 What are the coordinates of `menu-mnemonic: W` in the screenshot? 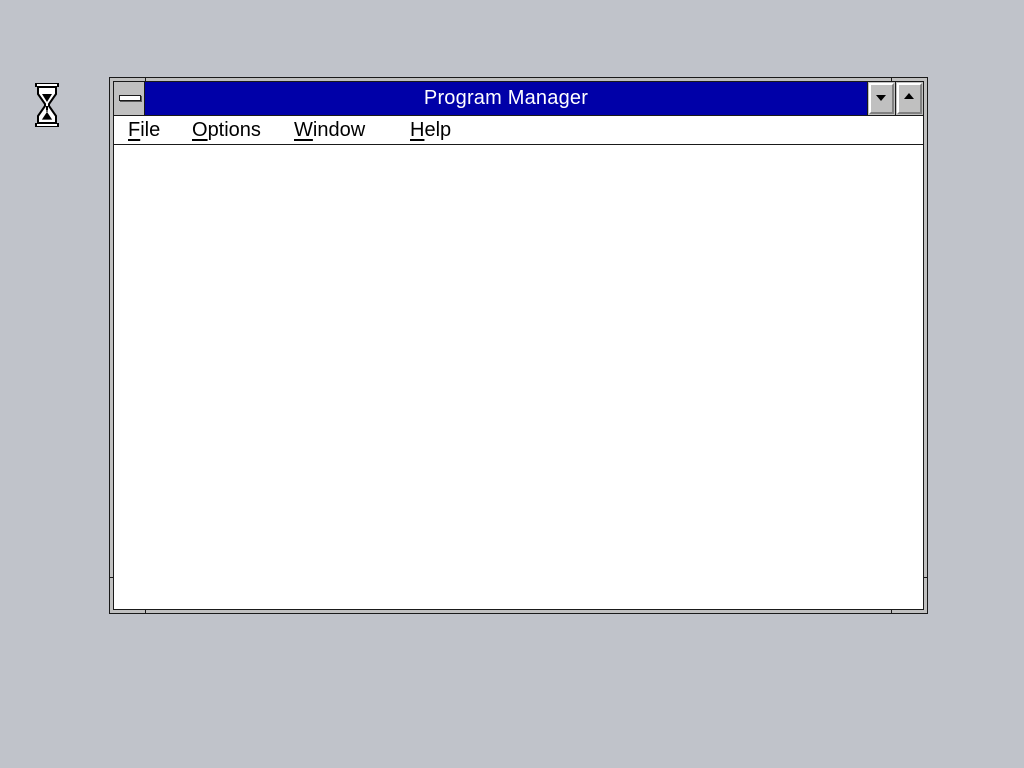 It's located at (303, 130).